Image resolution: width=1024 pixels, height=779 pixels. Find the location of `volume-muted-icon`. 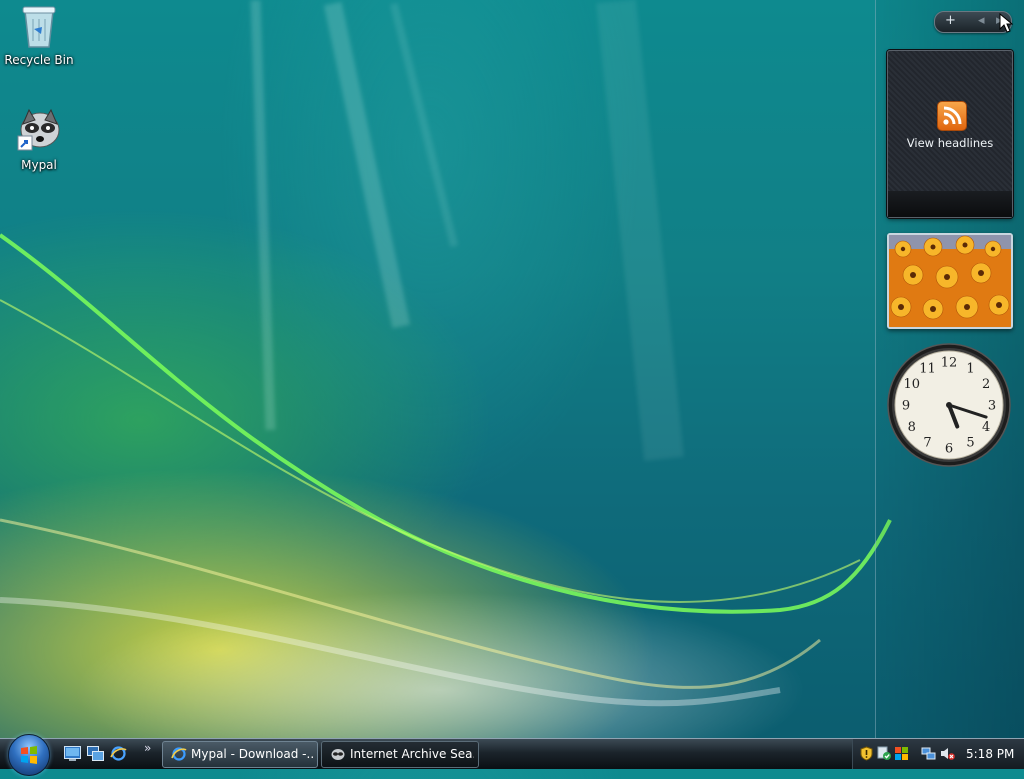

volume-muted-icon is located at coordinates (947, 753).